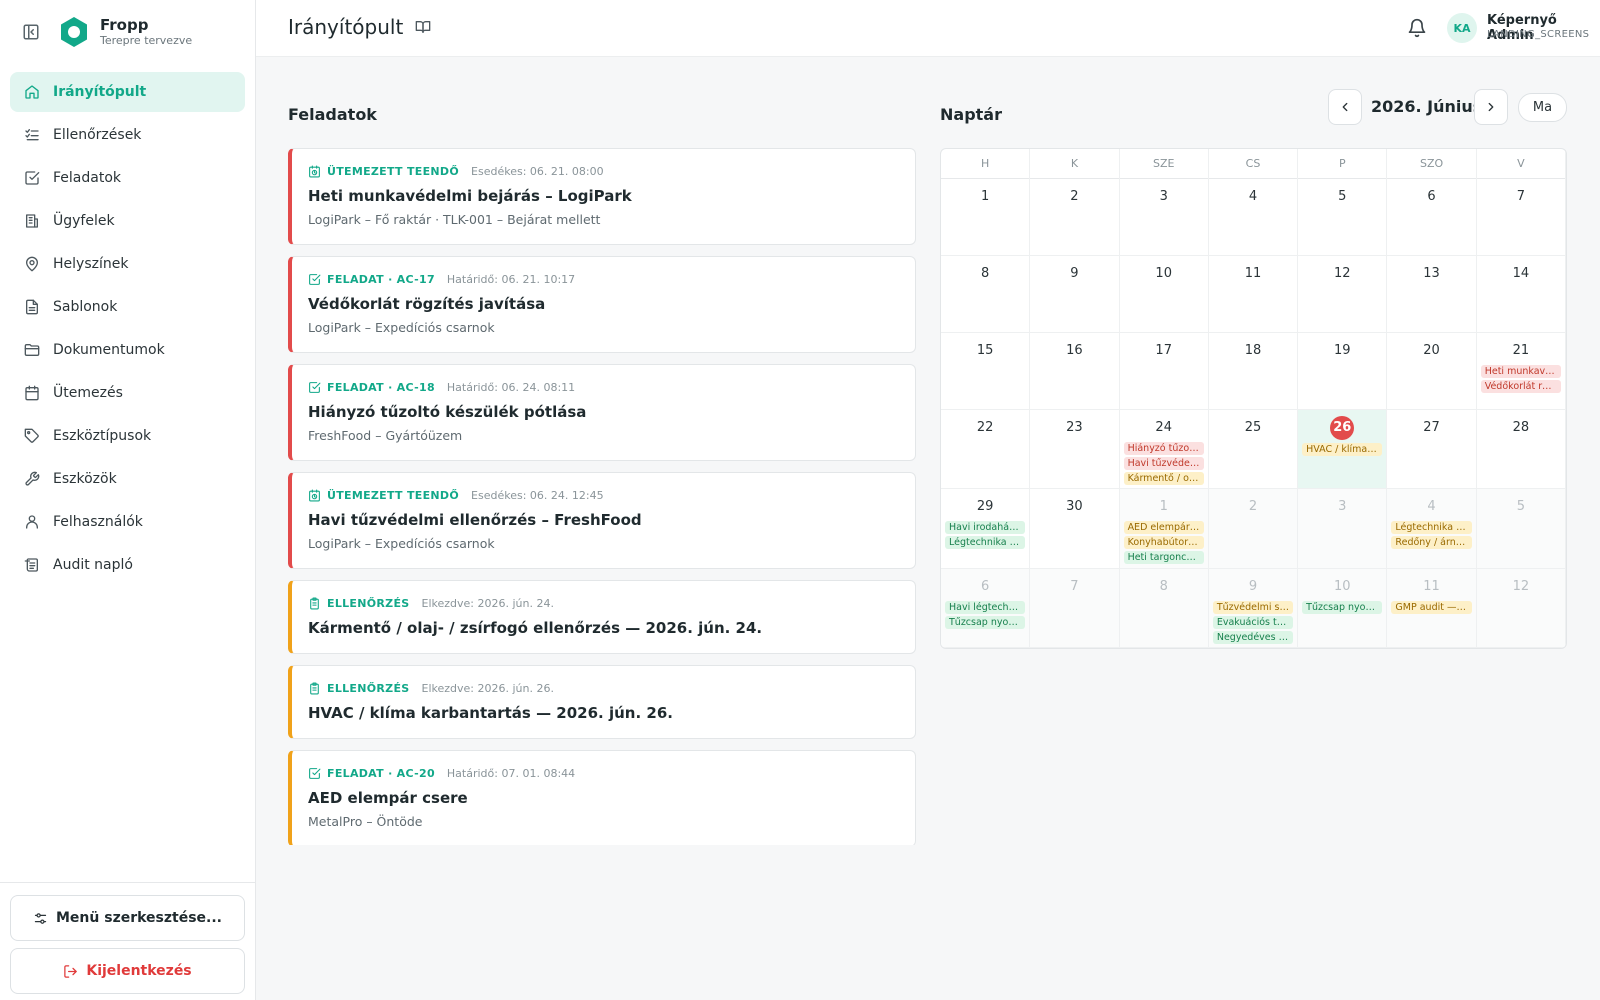  What do you see at coordinates (1432, 294) in the screenshot?
I see `calendar-day: 13` at bounding box center [1432, 294].